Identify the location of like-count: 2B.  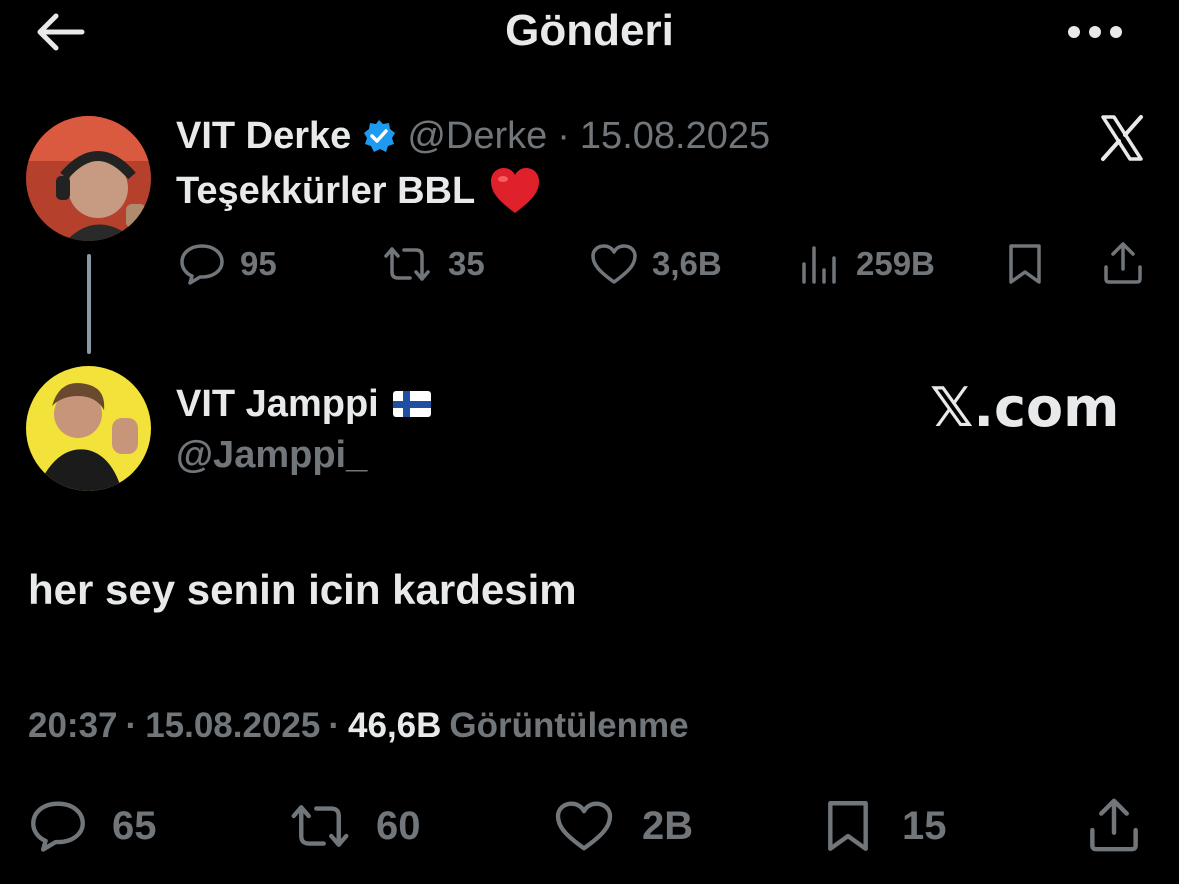
(668, 825).